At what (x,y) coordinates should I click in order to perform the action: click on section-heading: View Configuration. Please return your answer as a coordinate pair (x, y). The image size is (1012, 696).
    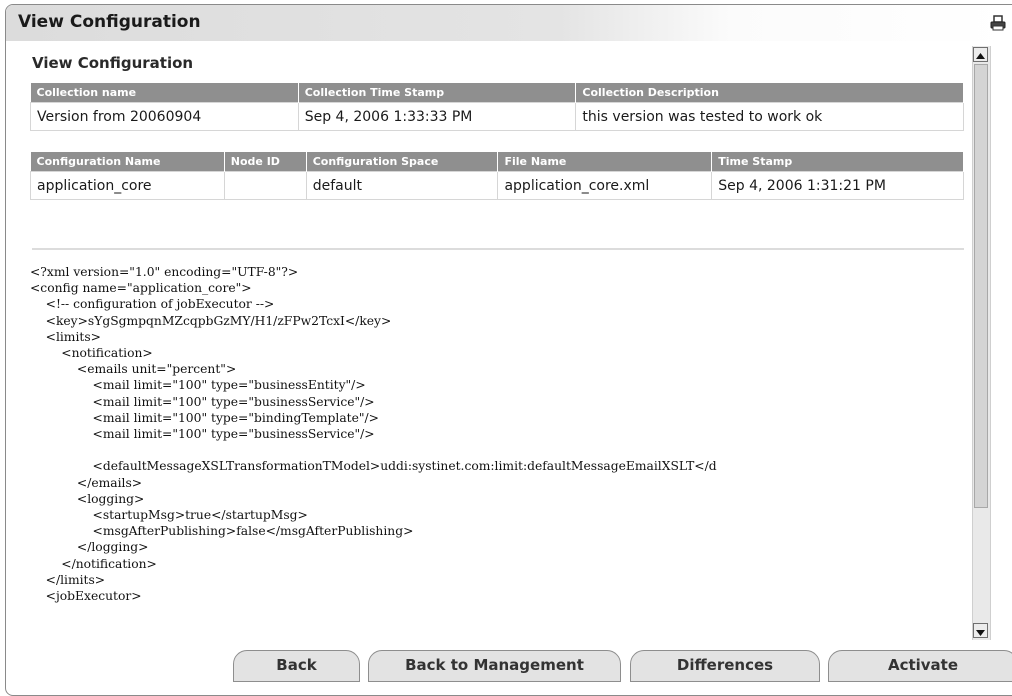
    Looking at the image, I should click on (113, 63).